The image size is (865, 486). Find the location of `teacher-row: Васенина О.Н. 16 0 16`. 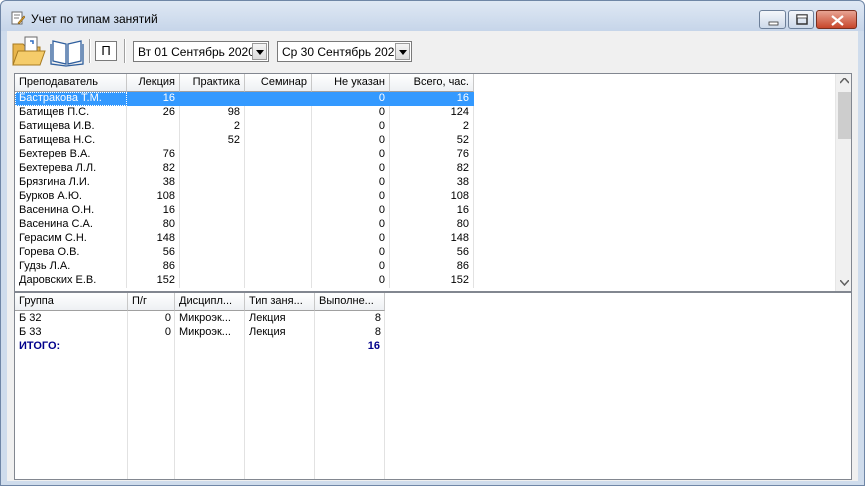

teacher-row: Васенина О.Н. 16 0 16 is located at coordinates (244, 211).